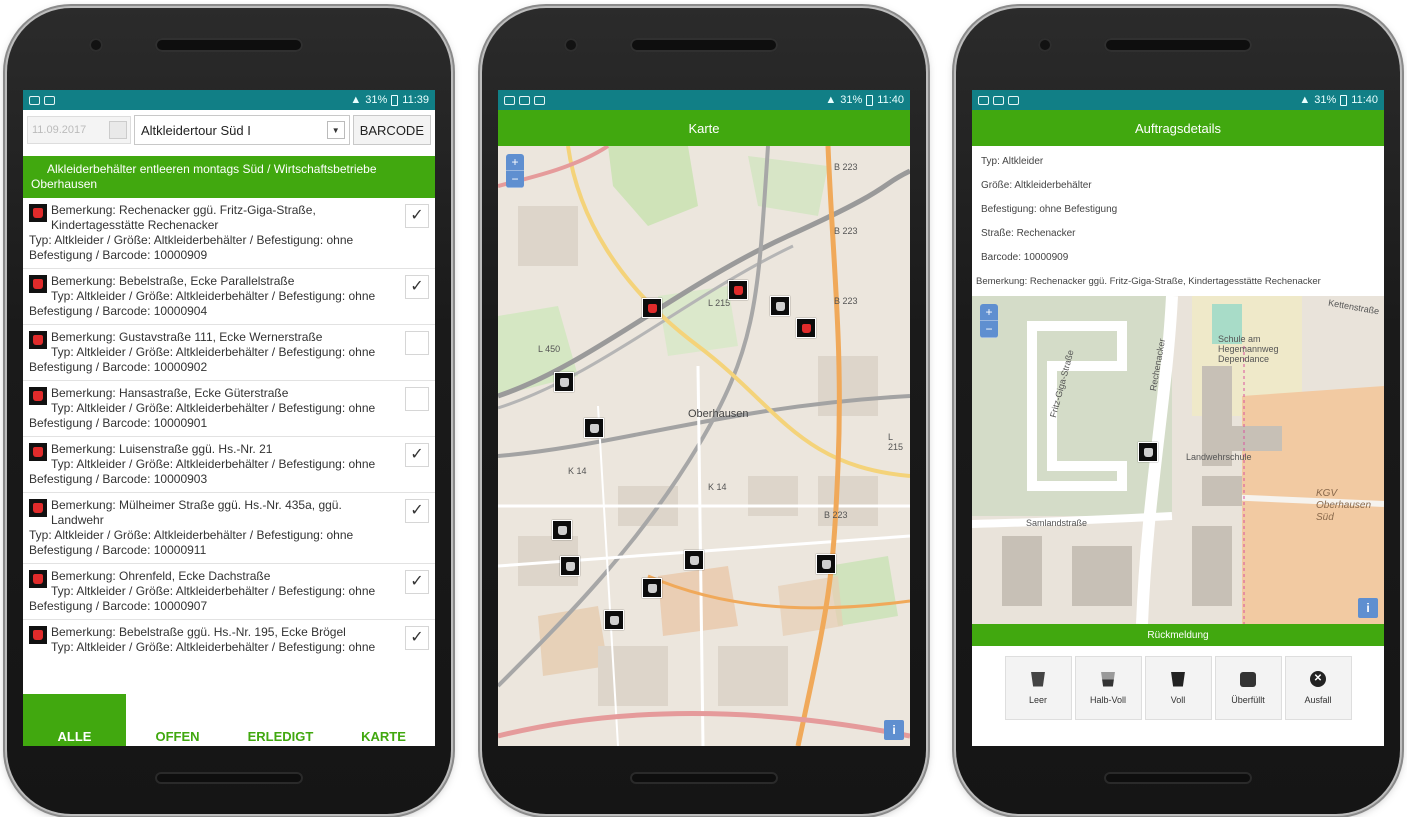 The image size is (1407, 817). I want to click on detail-type: Typ: Altkleider, so click(1012, 161).